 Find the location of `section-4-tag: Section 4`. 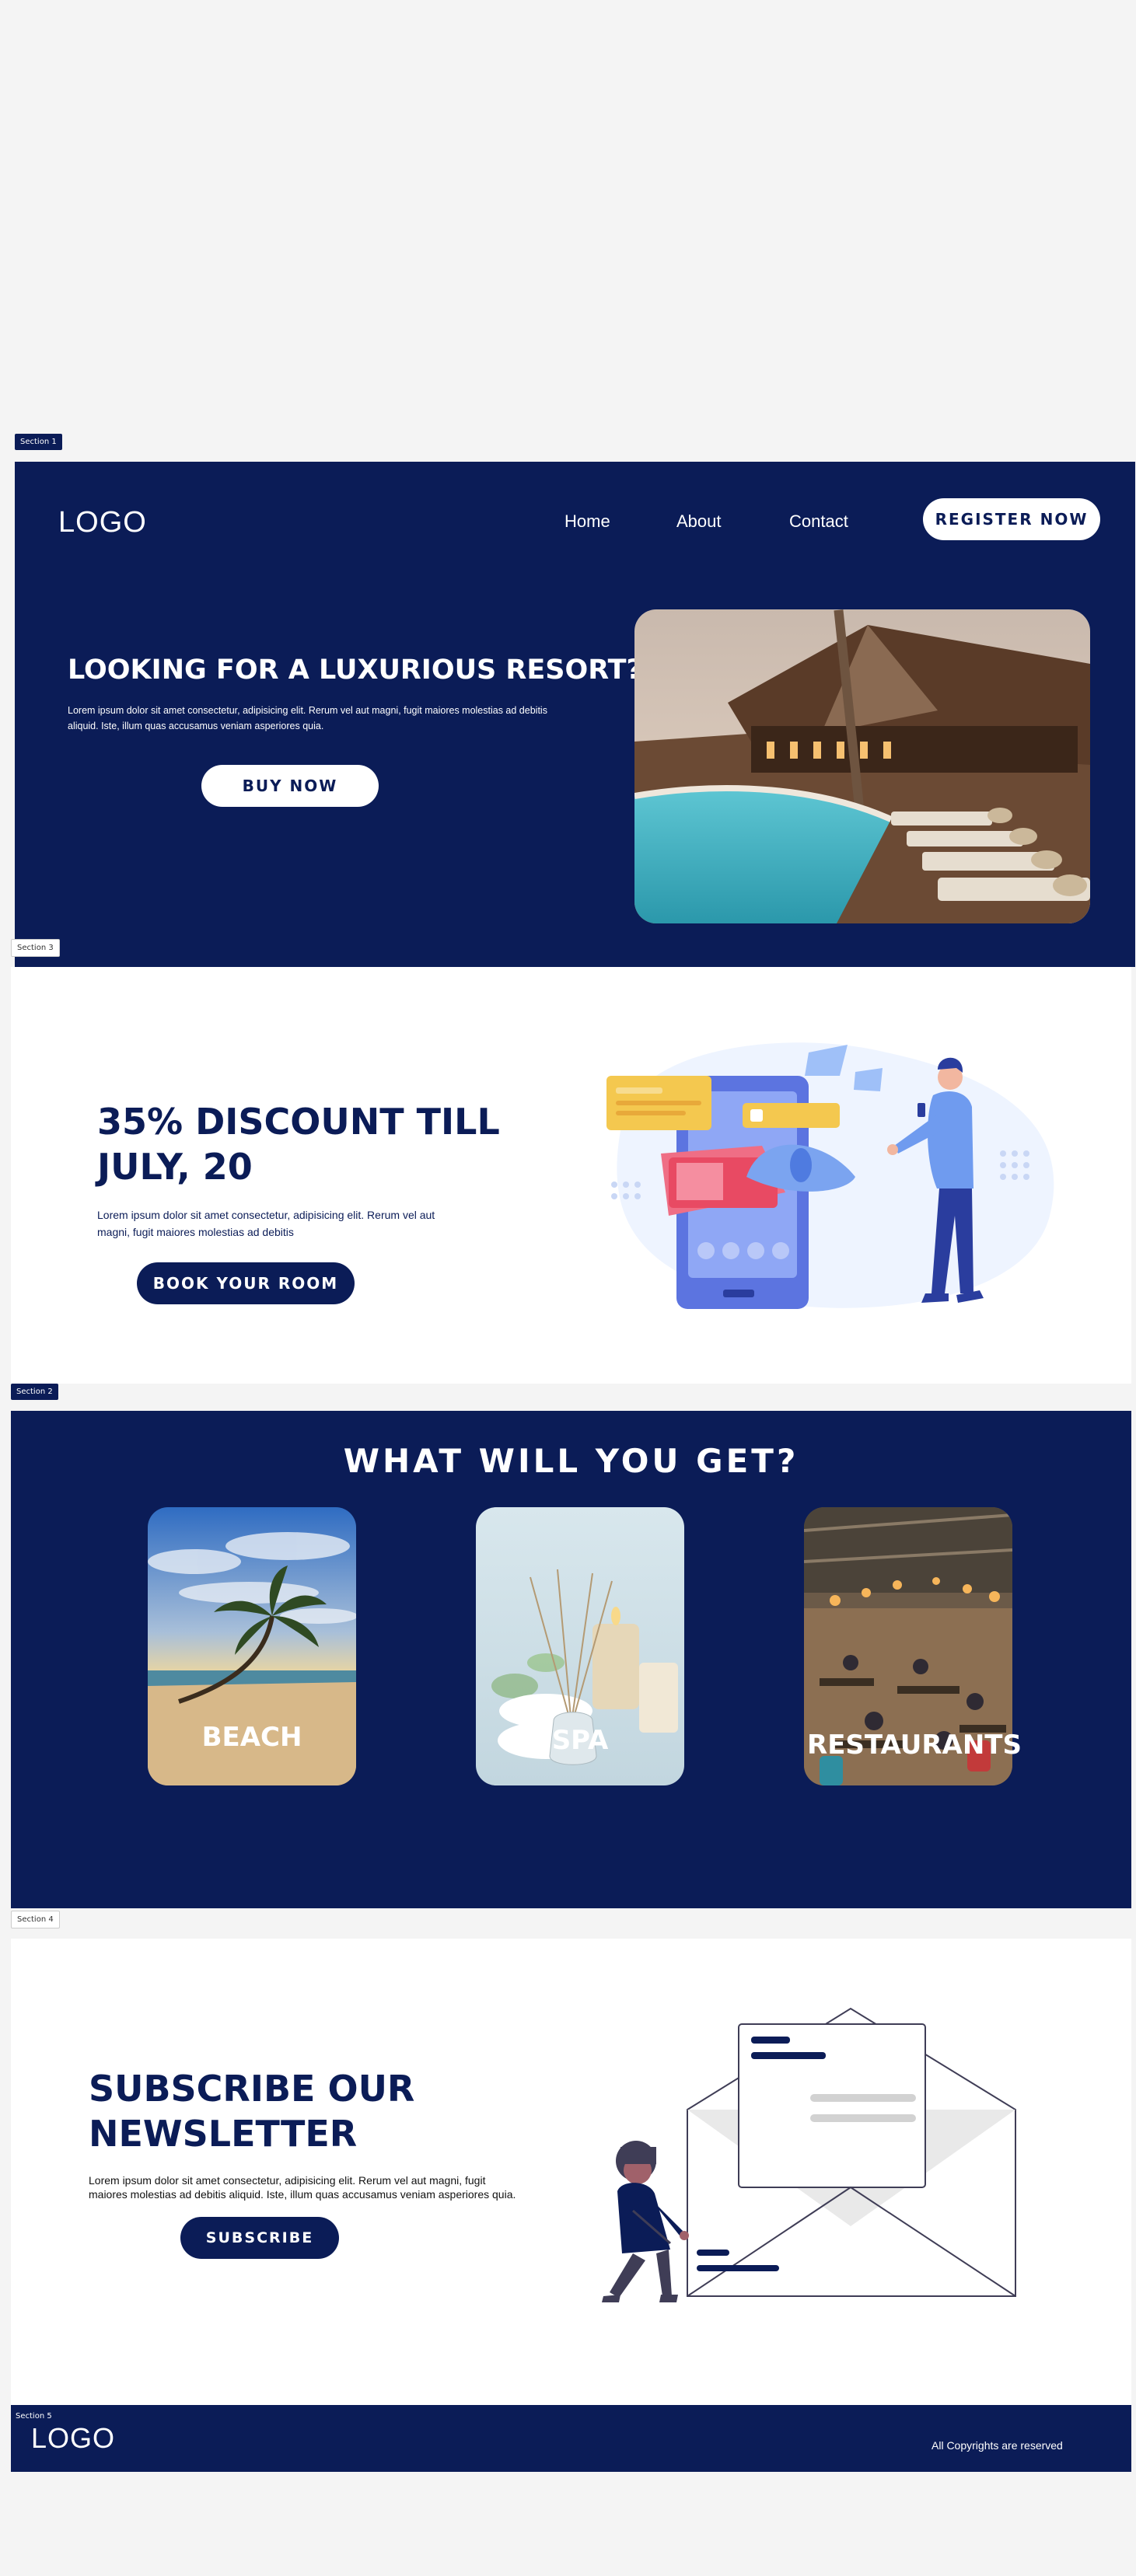

section-4-tag: Section 4 is located at coordinates (35, 1920).